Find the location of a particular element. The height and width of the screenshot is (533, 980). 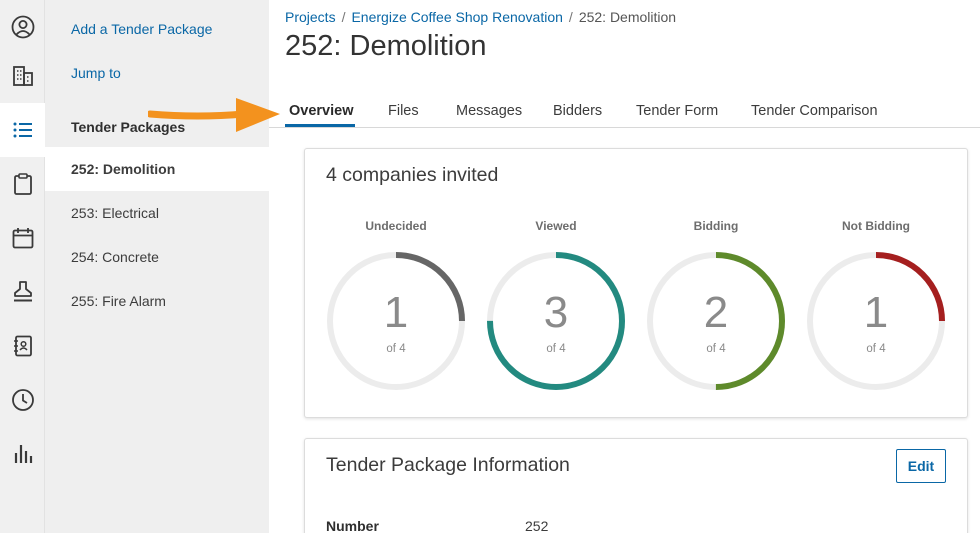

edit-button: Edit is located at coordinates (921, 466).